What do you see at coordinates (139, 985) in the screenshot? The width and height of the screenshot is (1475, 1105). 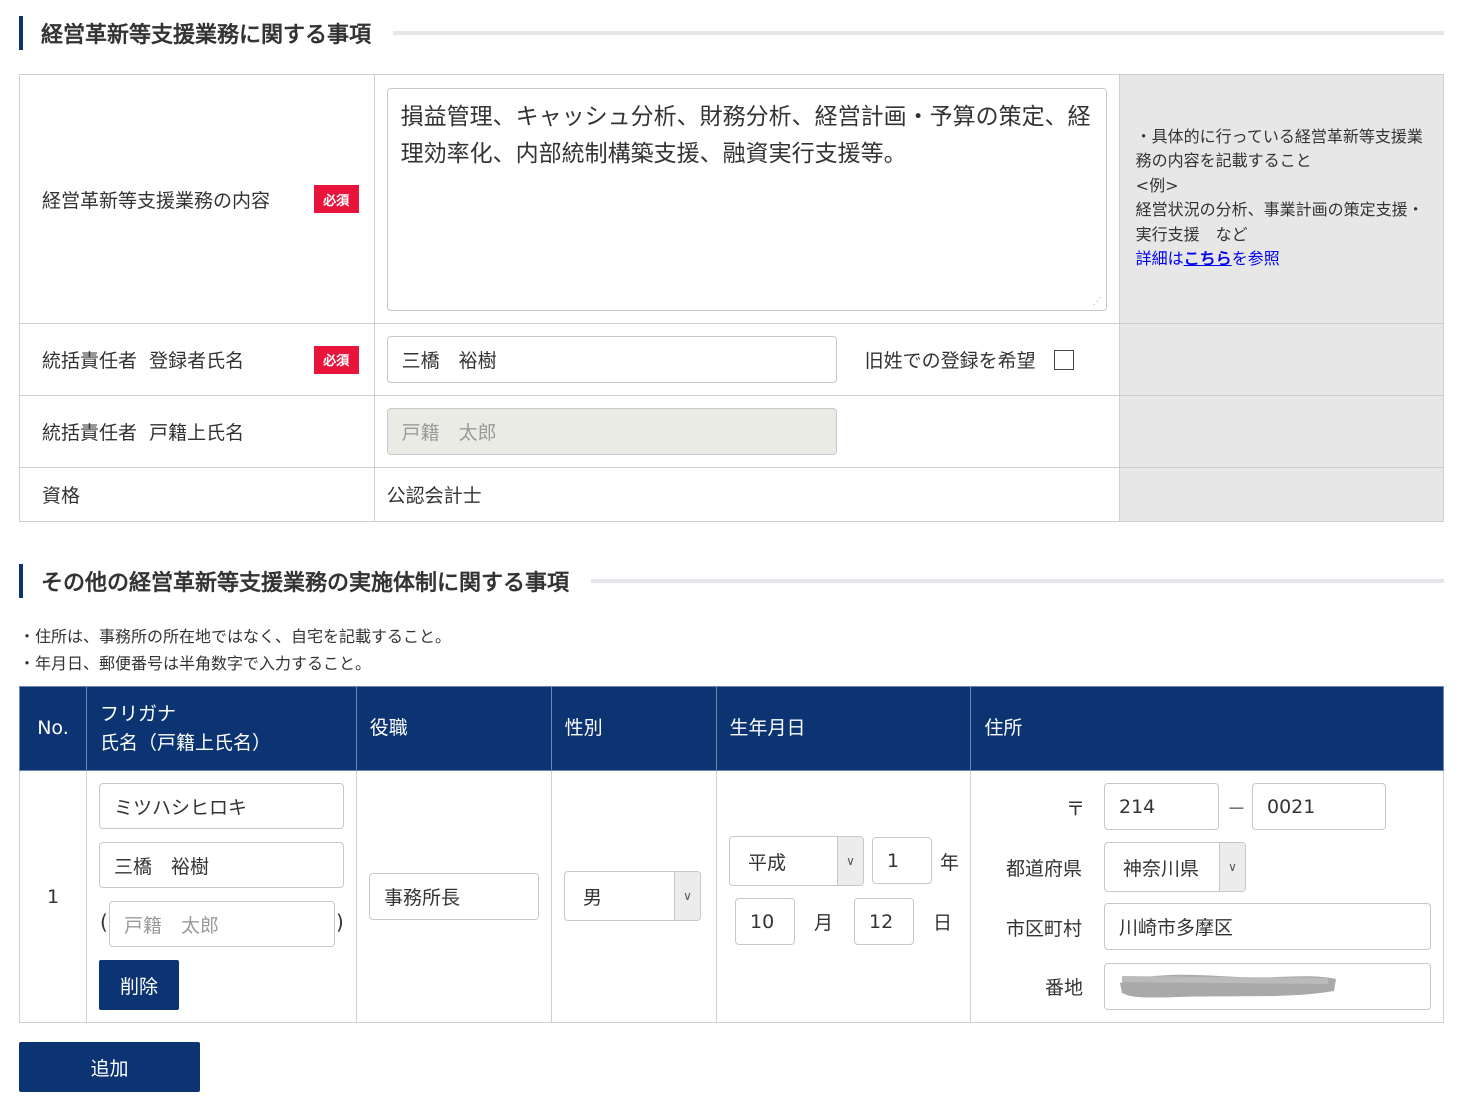 I see `delete-button: 削除` at bounding box center [139, 985].